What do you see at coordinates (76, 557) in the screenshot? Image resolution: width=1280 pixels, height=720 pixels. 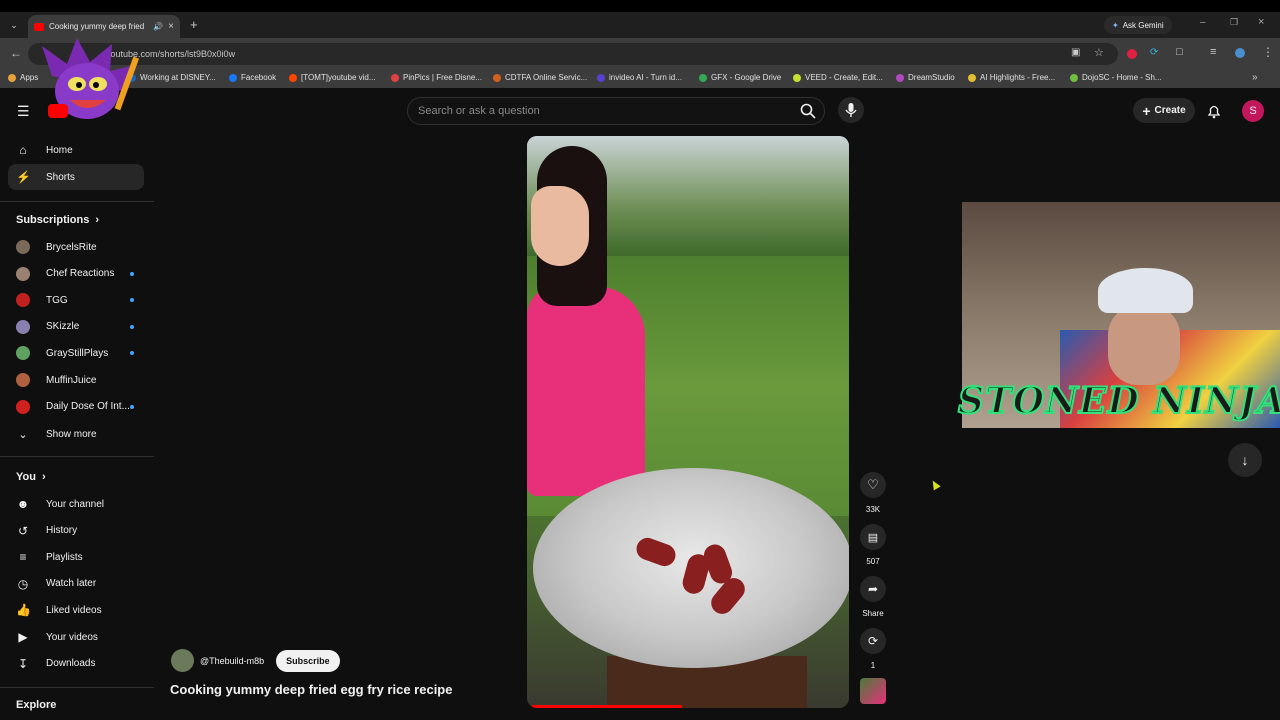 I see `sidebar-item: ≡ Playlists` at bounding box center [76, 557].